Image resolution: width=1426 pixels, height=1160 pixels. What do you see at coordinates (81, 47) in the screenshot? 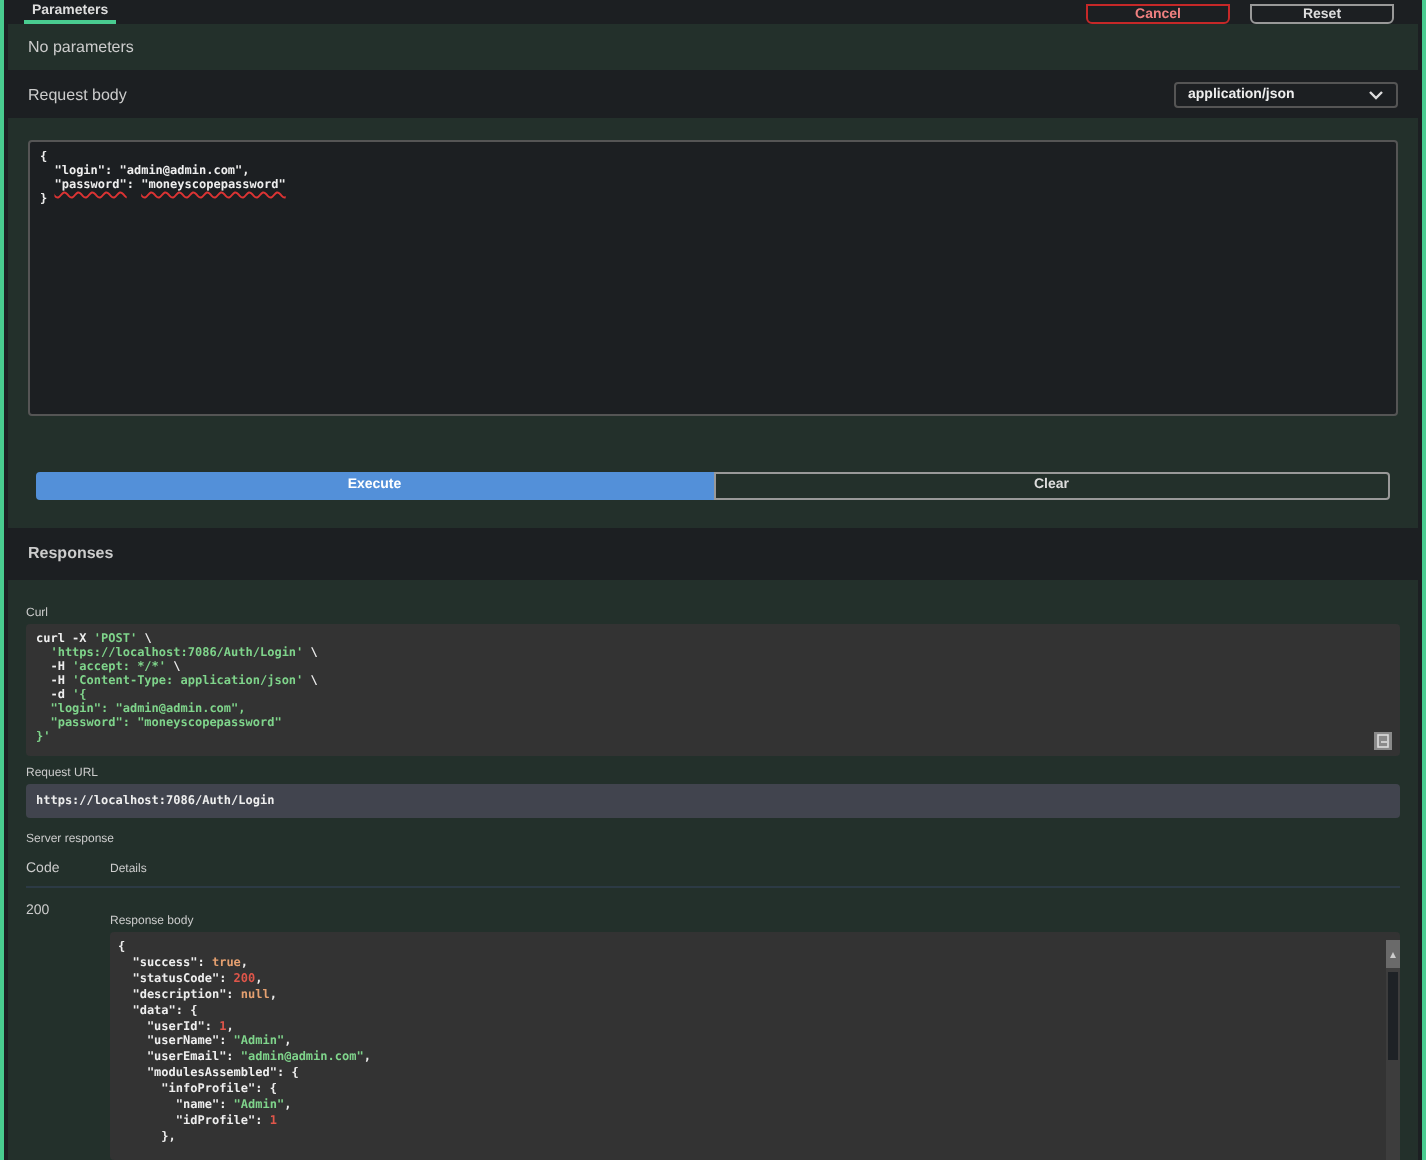
I see `no-parameters-text: No parameters` at bounding box center [81, 47].